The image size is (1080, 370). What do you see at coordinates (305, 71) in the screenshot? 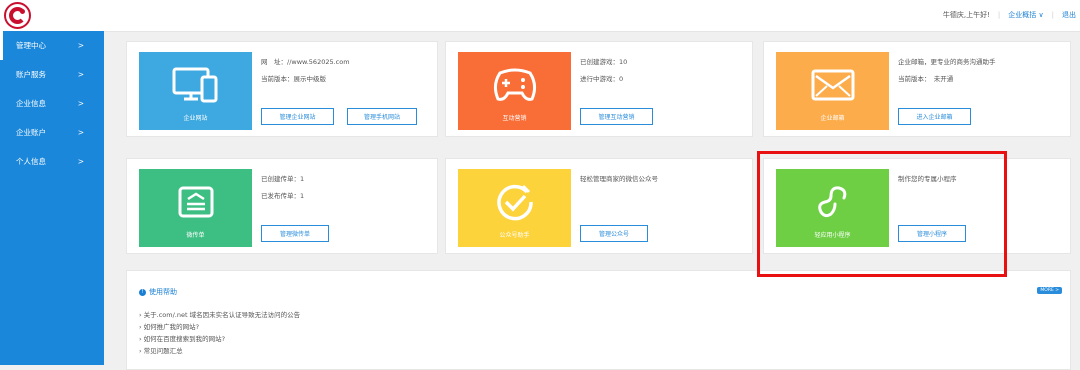
I see `website-info: 网 址：//www.562025.com 当前版本：展示中级版` at bounding box center [305, 71].